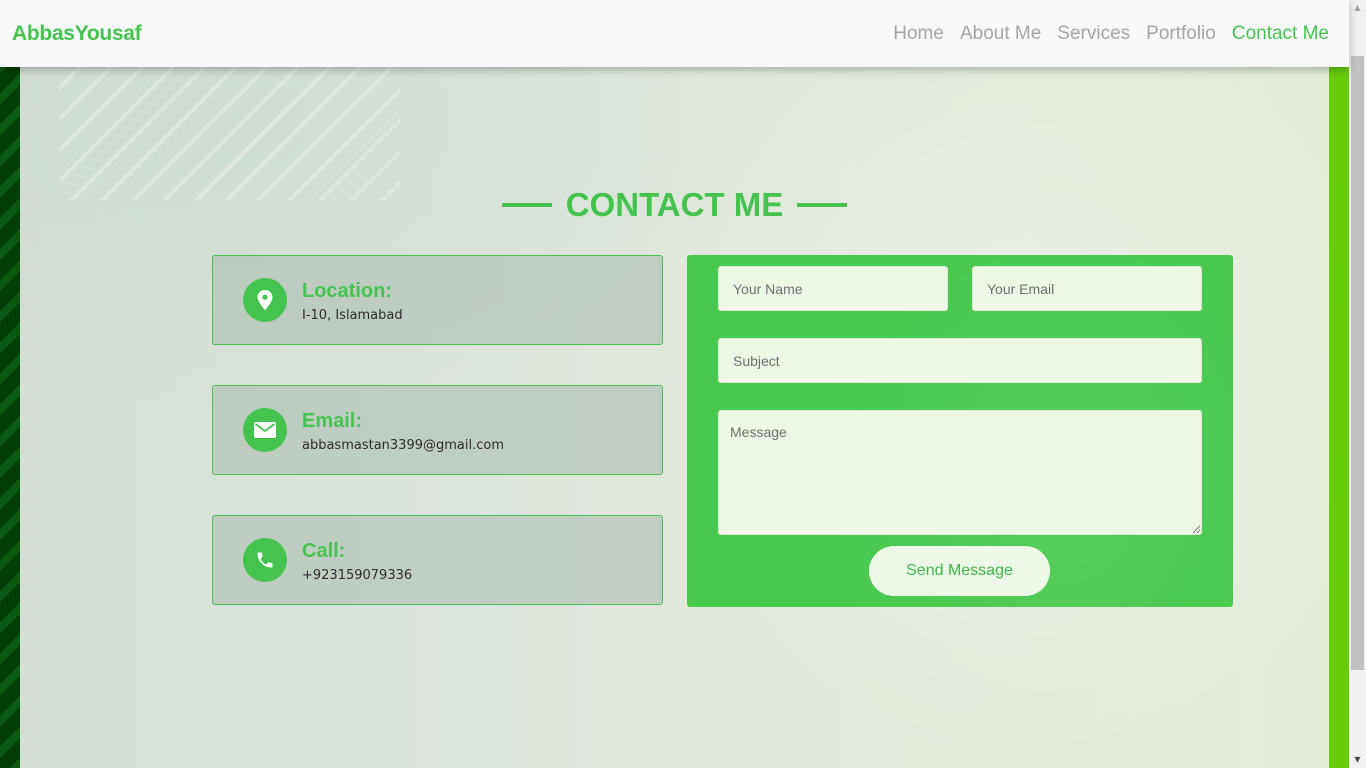  Describe the element at coordinates (324, 550) in the screenshot. I see `call-label: Call:` at that location.